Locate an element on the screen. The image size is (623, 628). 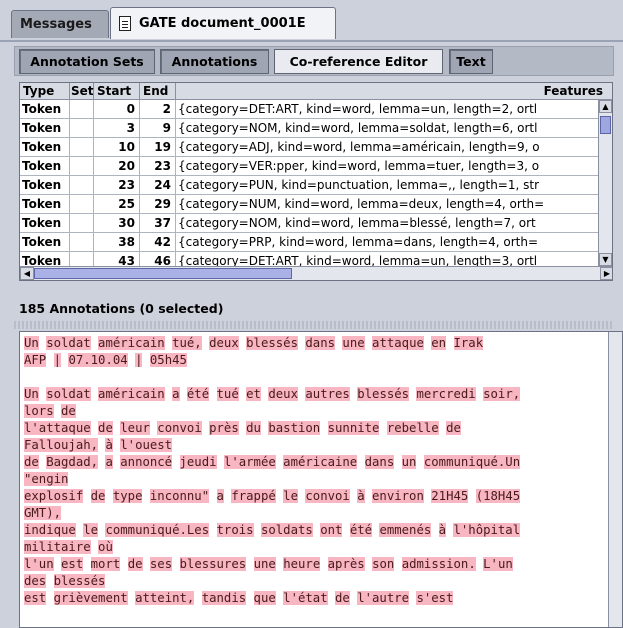
table-hscroll-thumb is located at coordinates (163, 273).